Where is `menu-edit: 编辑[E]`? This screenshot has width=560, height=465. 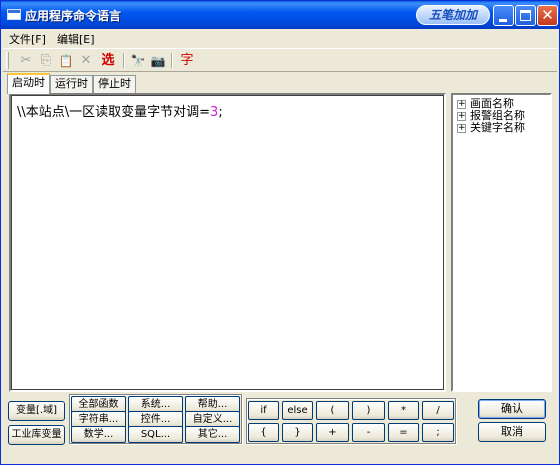 menu-edit: 编辑[E] is located at coordinates (76, 39).